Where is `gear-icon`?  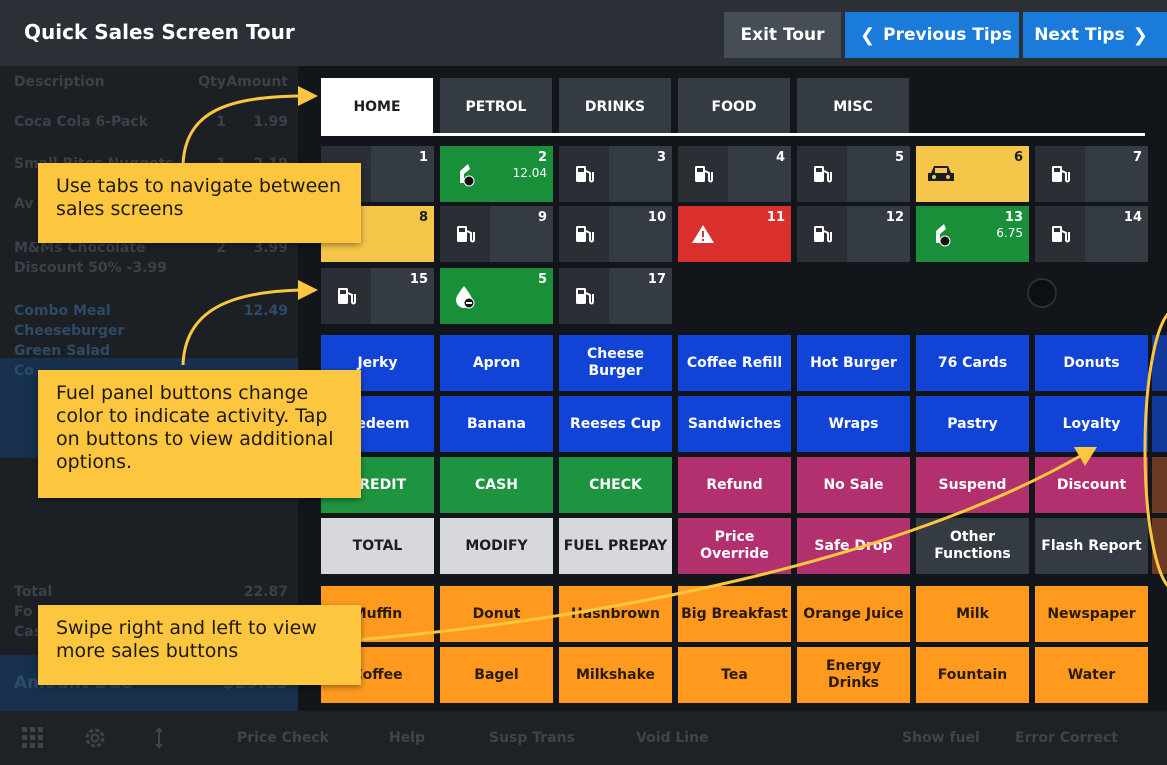
gear-icon is located at coordinates (95, 738).